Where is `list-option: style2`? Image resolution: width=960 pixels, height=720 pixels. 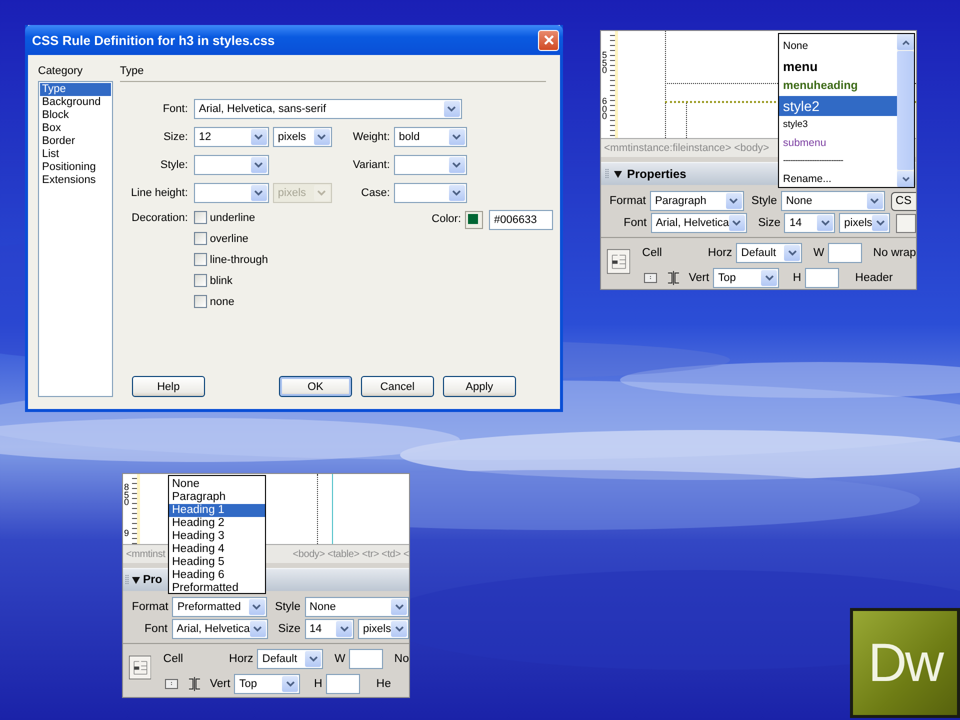 list-option: style2 is located at coordinates (838, 106).